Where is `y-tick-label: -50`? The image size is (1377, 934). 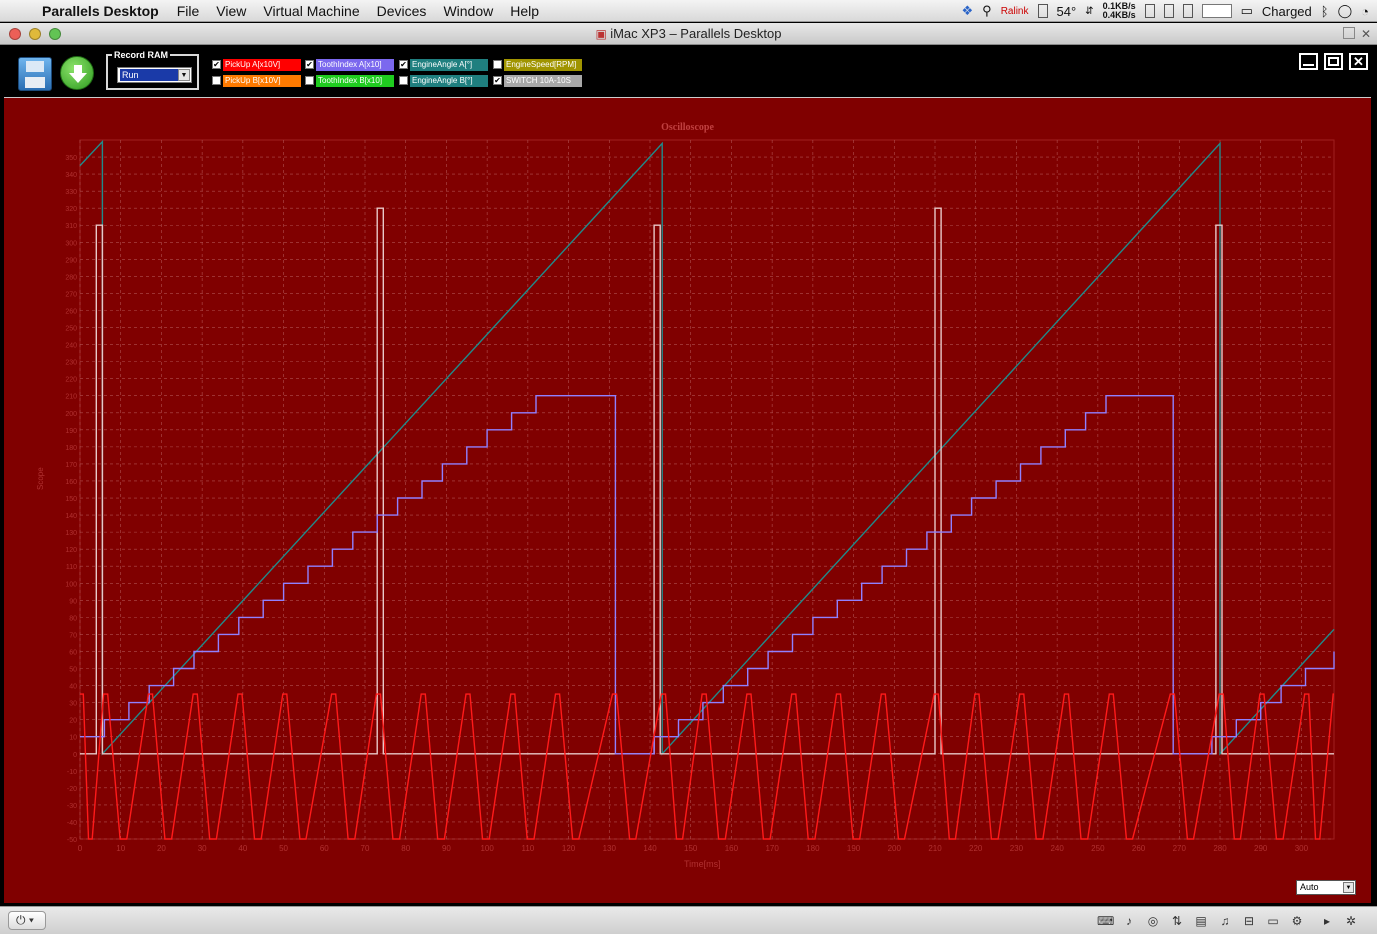 y-tick-label: -50 is located at coordinates (72, 840).